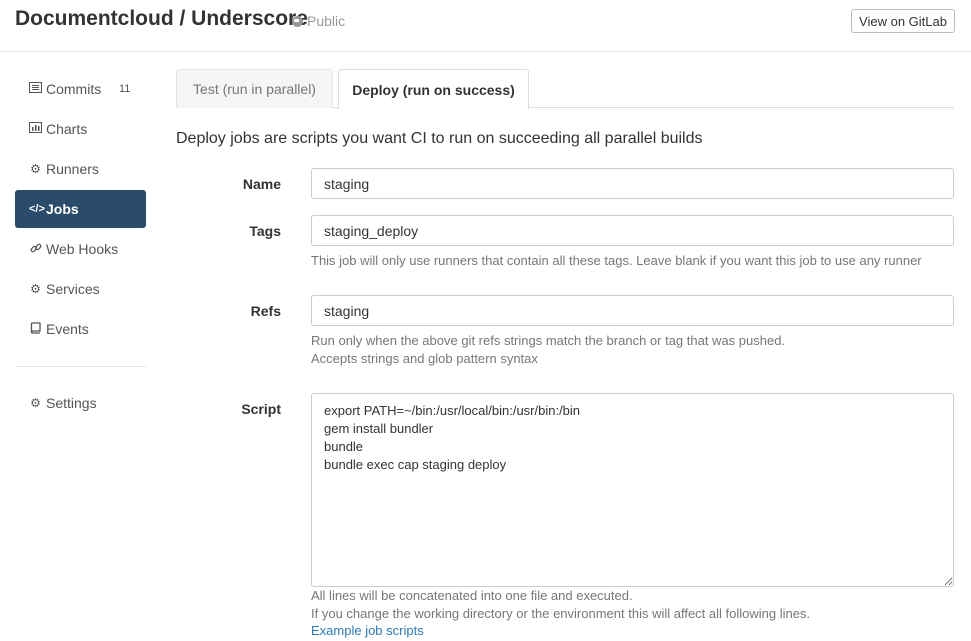 The image size is (971, 641). Describe the element at coordinates (424, 358) in the screenshot. I see `refs-help-syntax: Accepts strings and glob pattern syntax` at that location.